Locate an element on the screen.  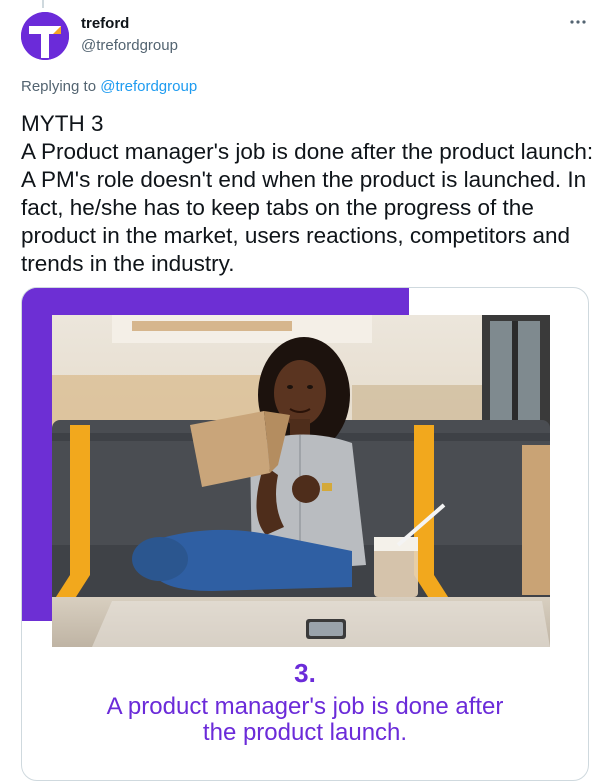
treford-logo-icon is located at coordinates (45, 36).